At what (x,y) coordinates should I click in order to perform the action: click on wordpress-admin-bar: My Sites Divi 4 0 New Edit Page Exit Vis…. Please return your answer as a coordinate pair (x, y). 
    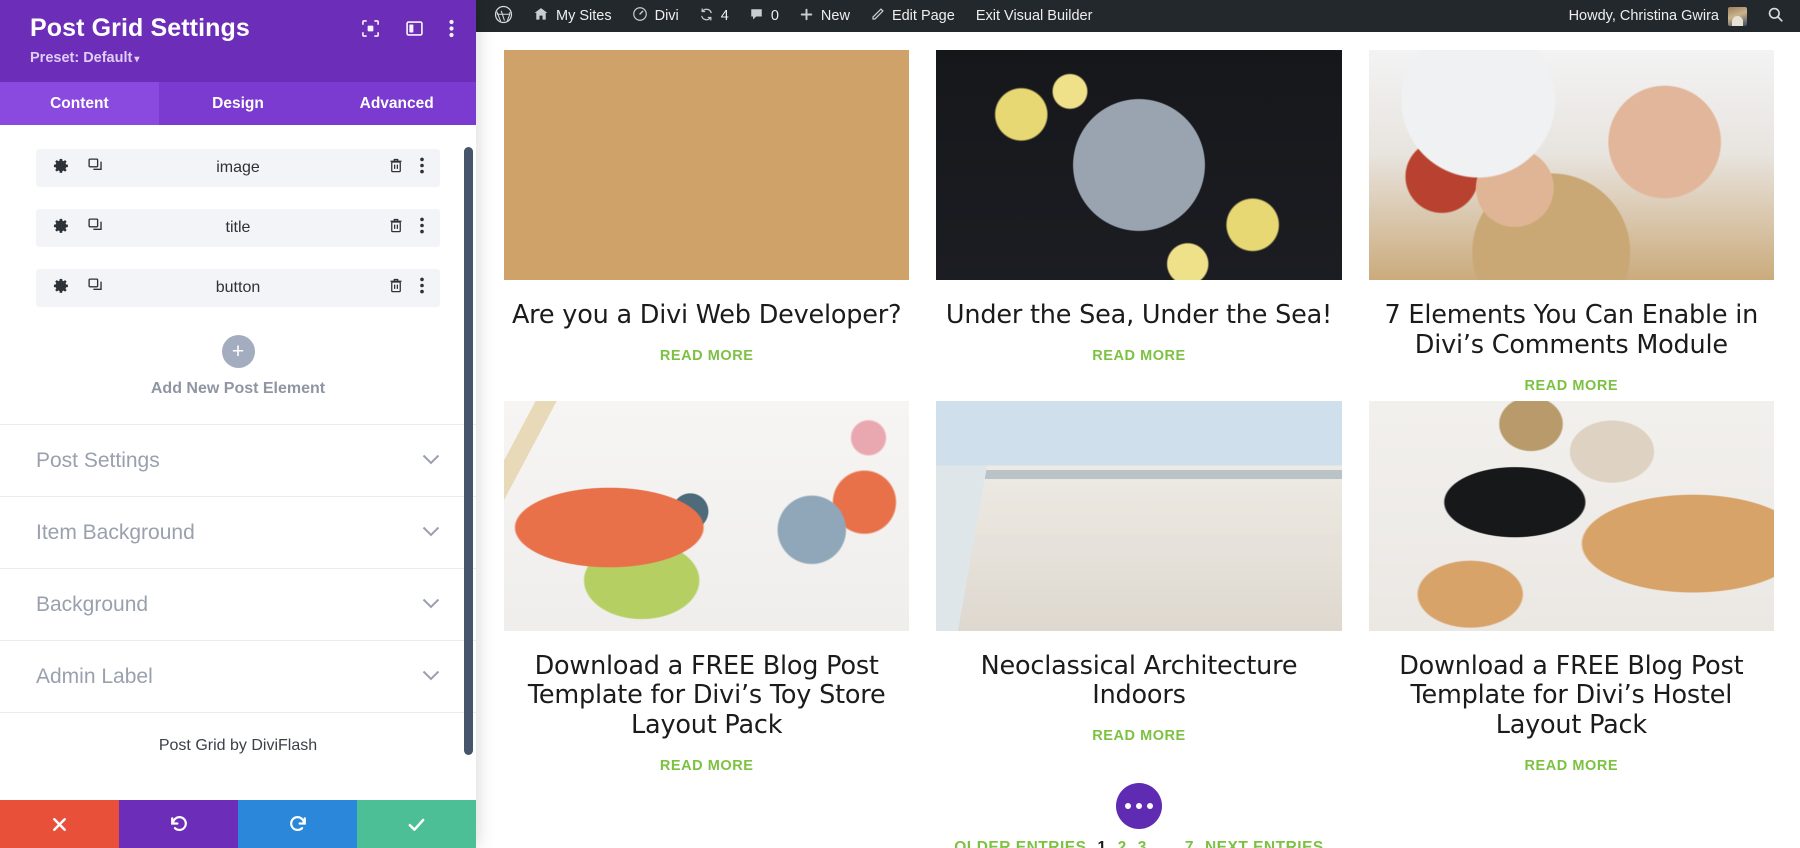
    Looking at the image, I should click on (1138, 16).